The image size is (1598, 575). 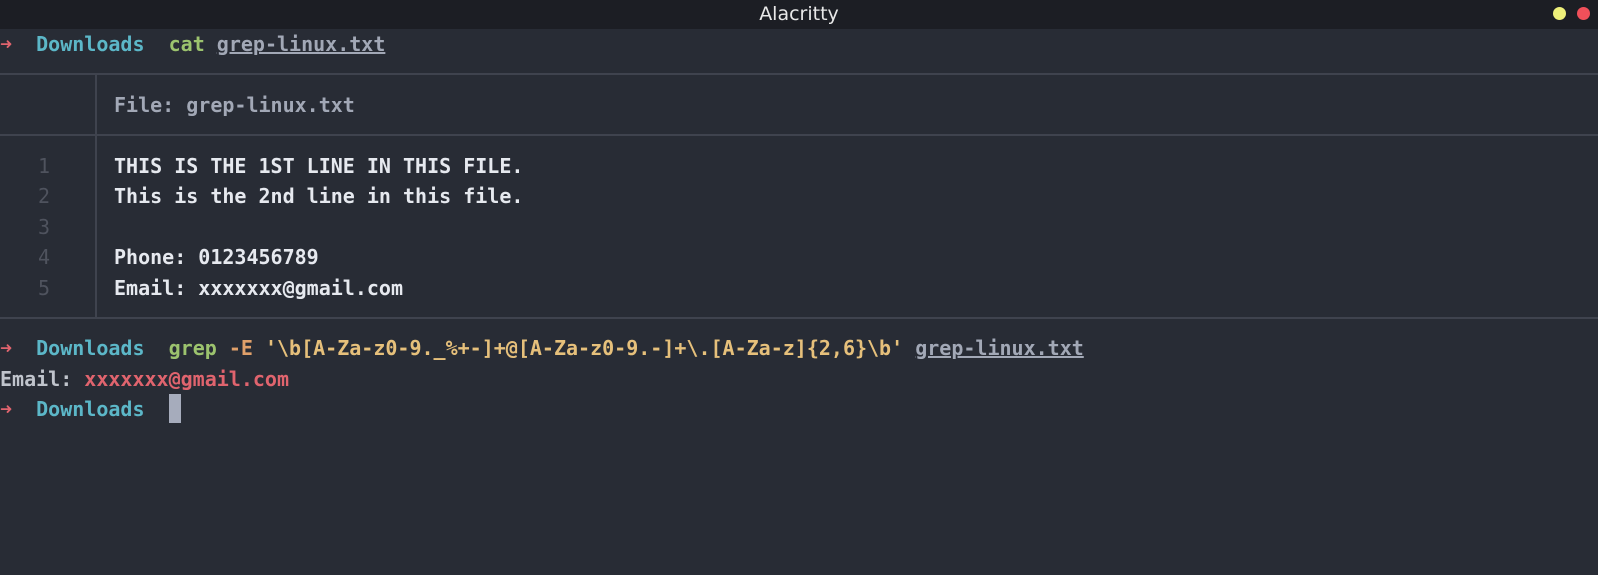 What do you see at coordinates (319, 196) in the screenshot?
I see `file-line: This is the 2nd line in this file.` at bounding box center [319, 196].